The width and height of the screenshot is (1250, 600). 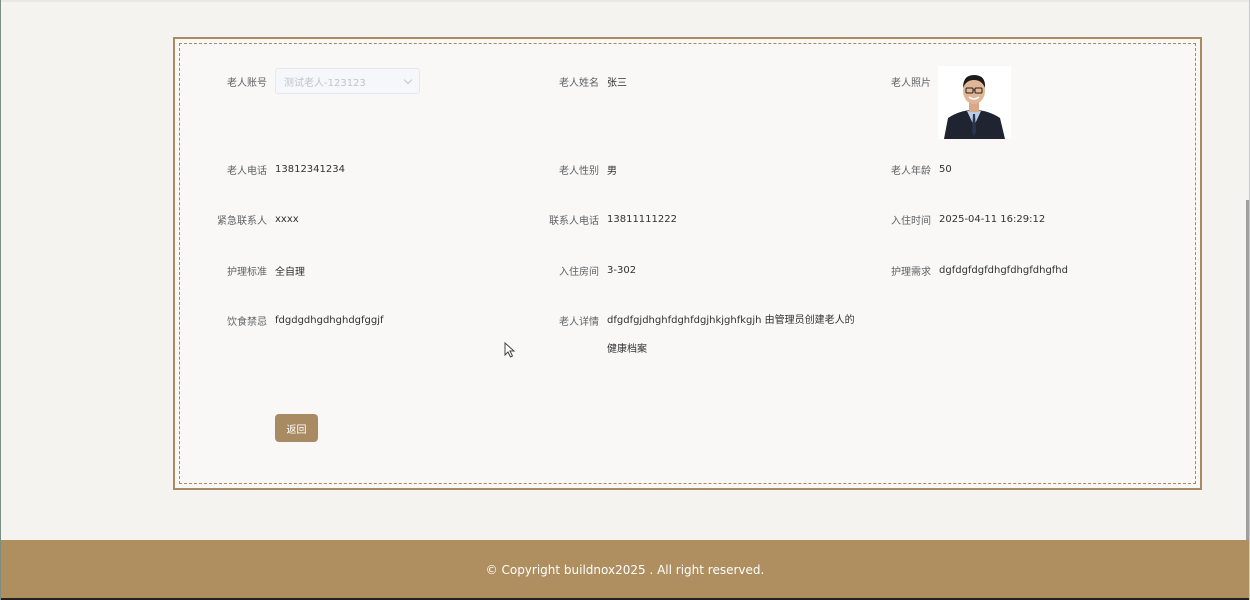 I want to click on mouse-cursor-icon, so click(x=510, y=349).